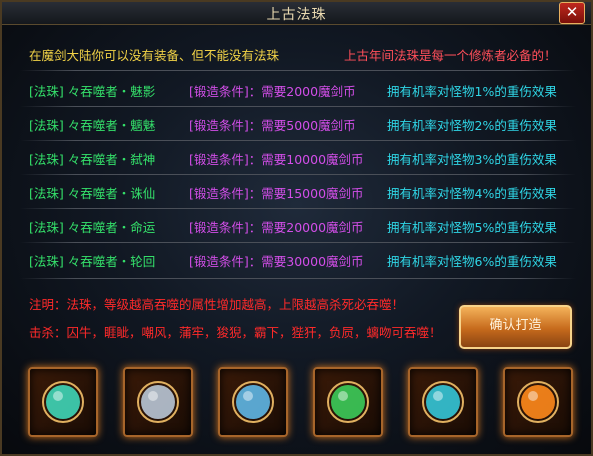 This screenshot has height=456, width=593. I want to click on orange-orb-icon, so click(538, 402).